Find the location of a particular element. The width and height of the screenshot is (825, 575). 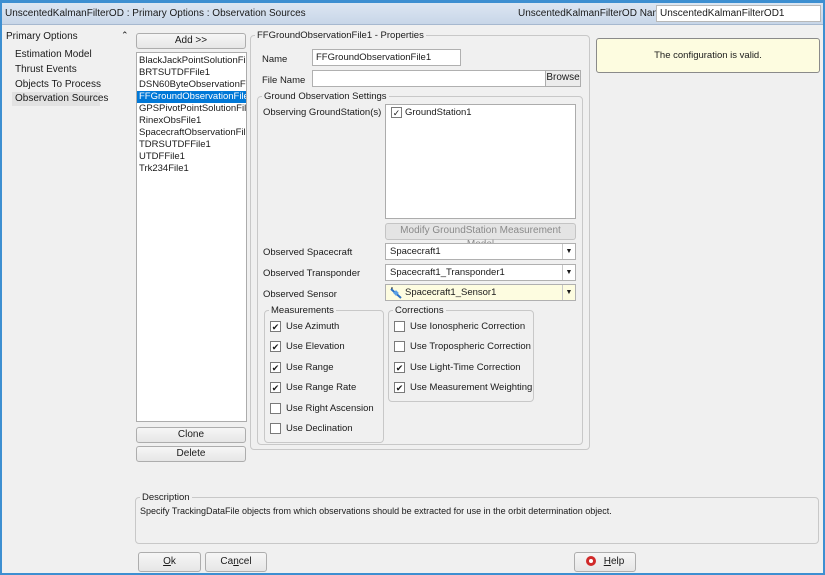

list-item: TDRSUTDFFile1 is located at coordinates (191, 145).